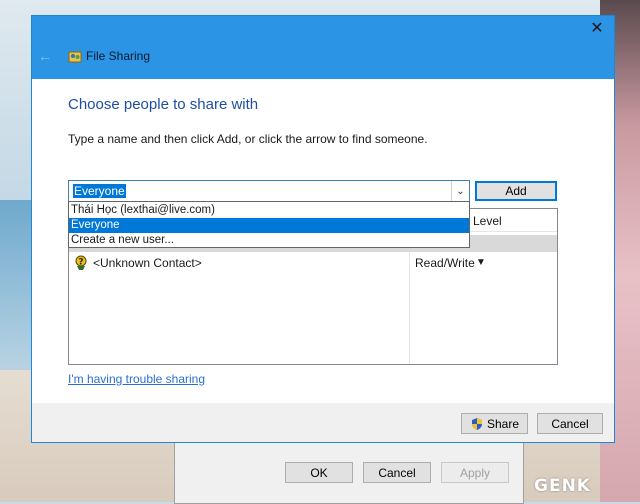  What do you see at coordinates (481, 262) in the screenshot?
I see `permission-dropdown-icon: ▼` at bounding box center [481, 262].